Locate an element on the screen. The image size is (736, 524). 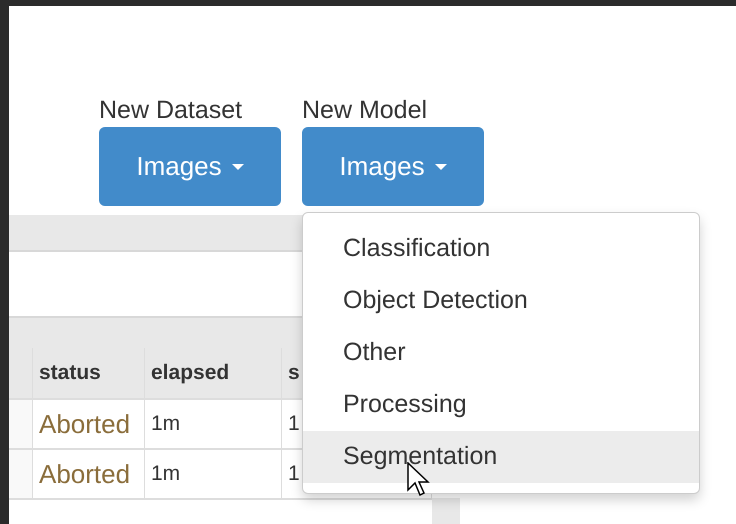
button-label: New Model is located at coordinates (365, 110).